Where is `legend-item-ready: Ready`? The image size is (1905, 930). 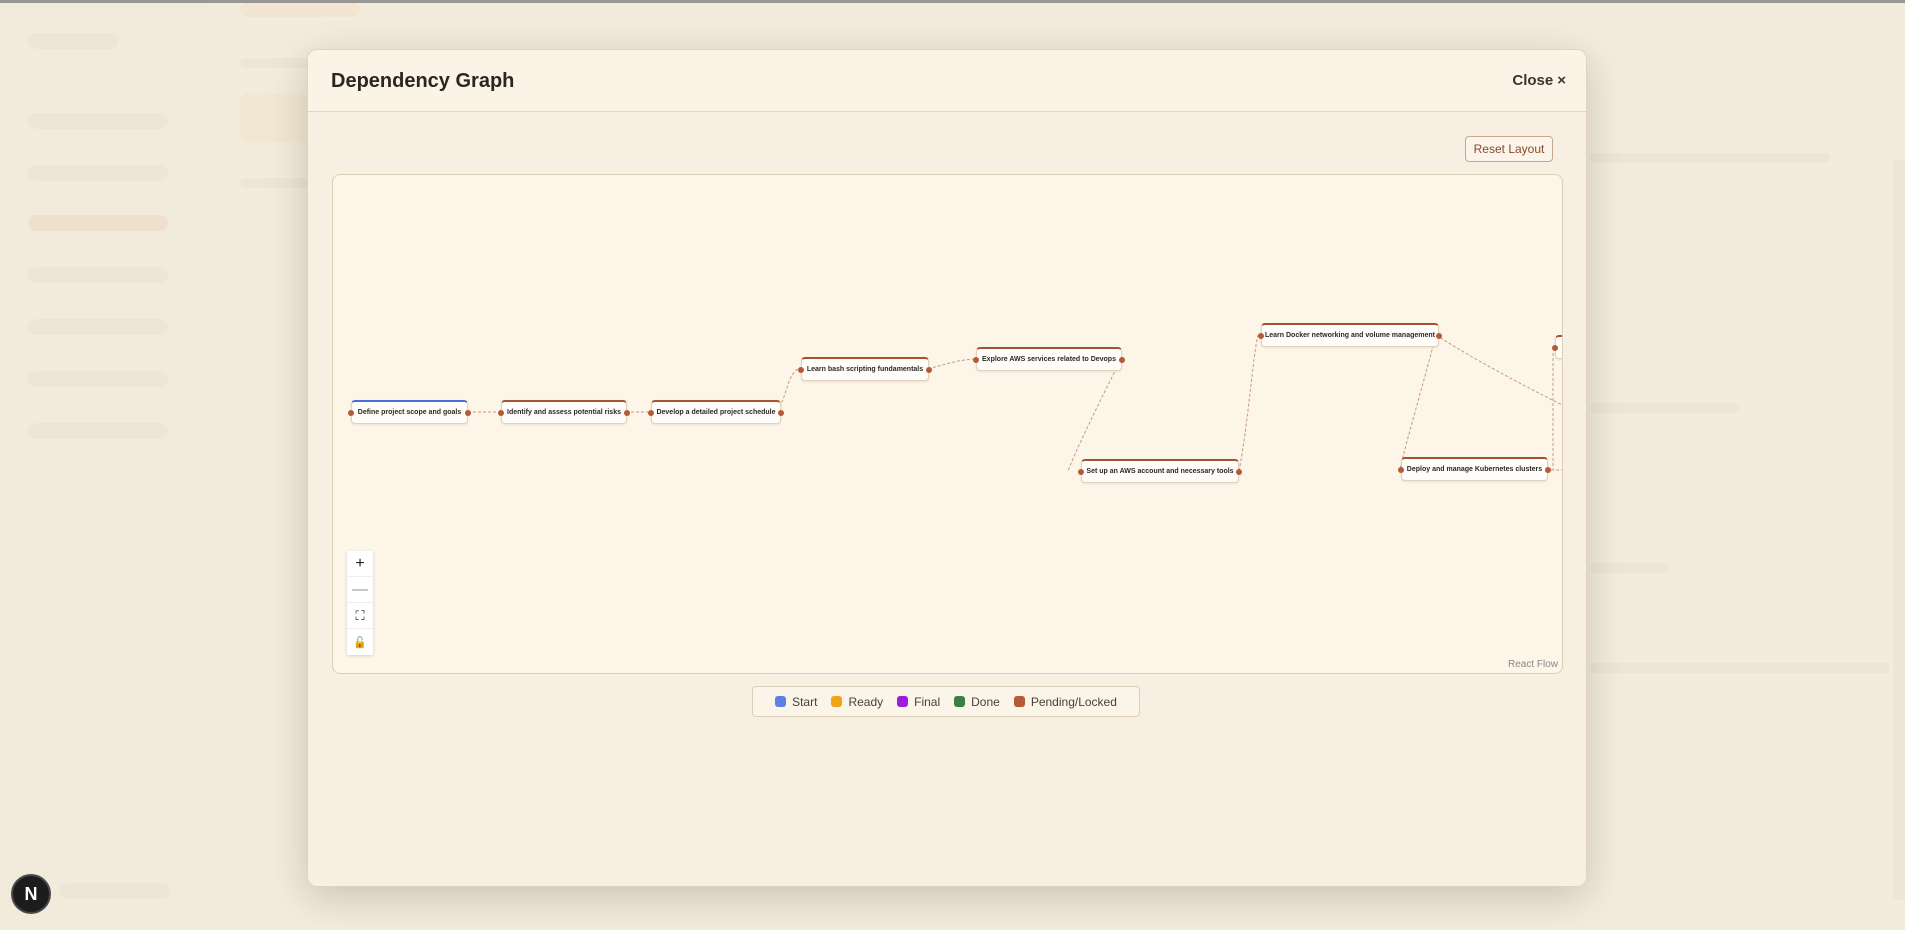
legend-item-ready: Ready is located at coordinates (857, 702).